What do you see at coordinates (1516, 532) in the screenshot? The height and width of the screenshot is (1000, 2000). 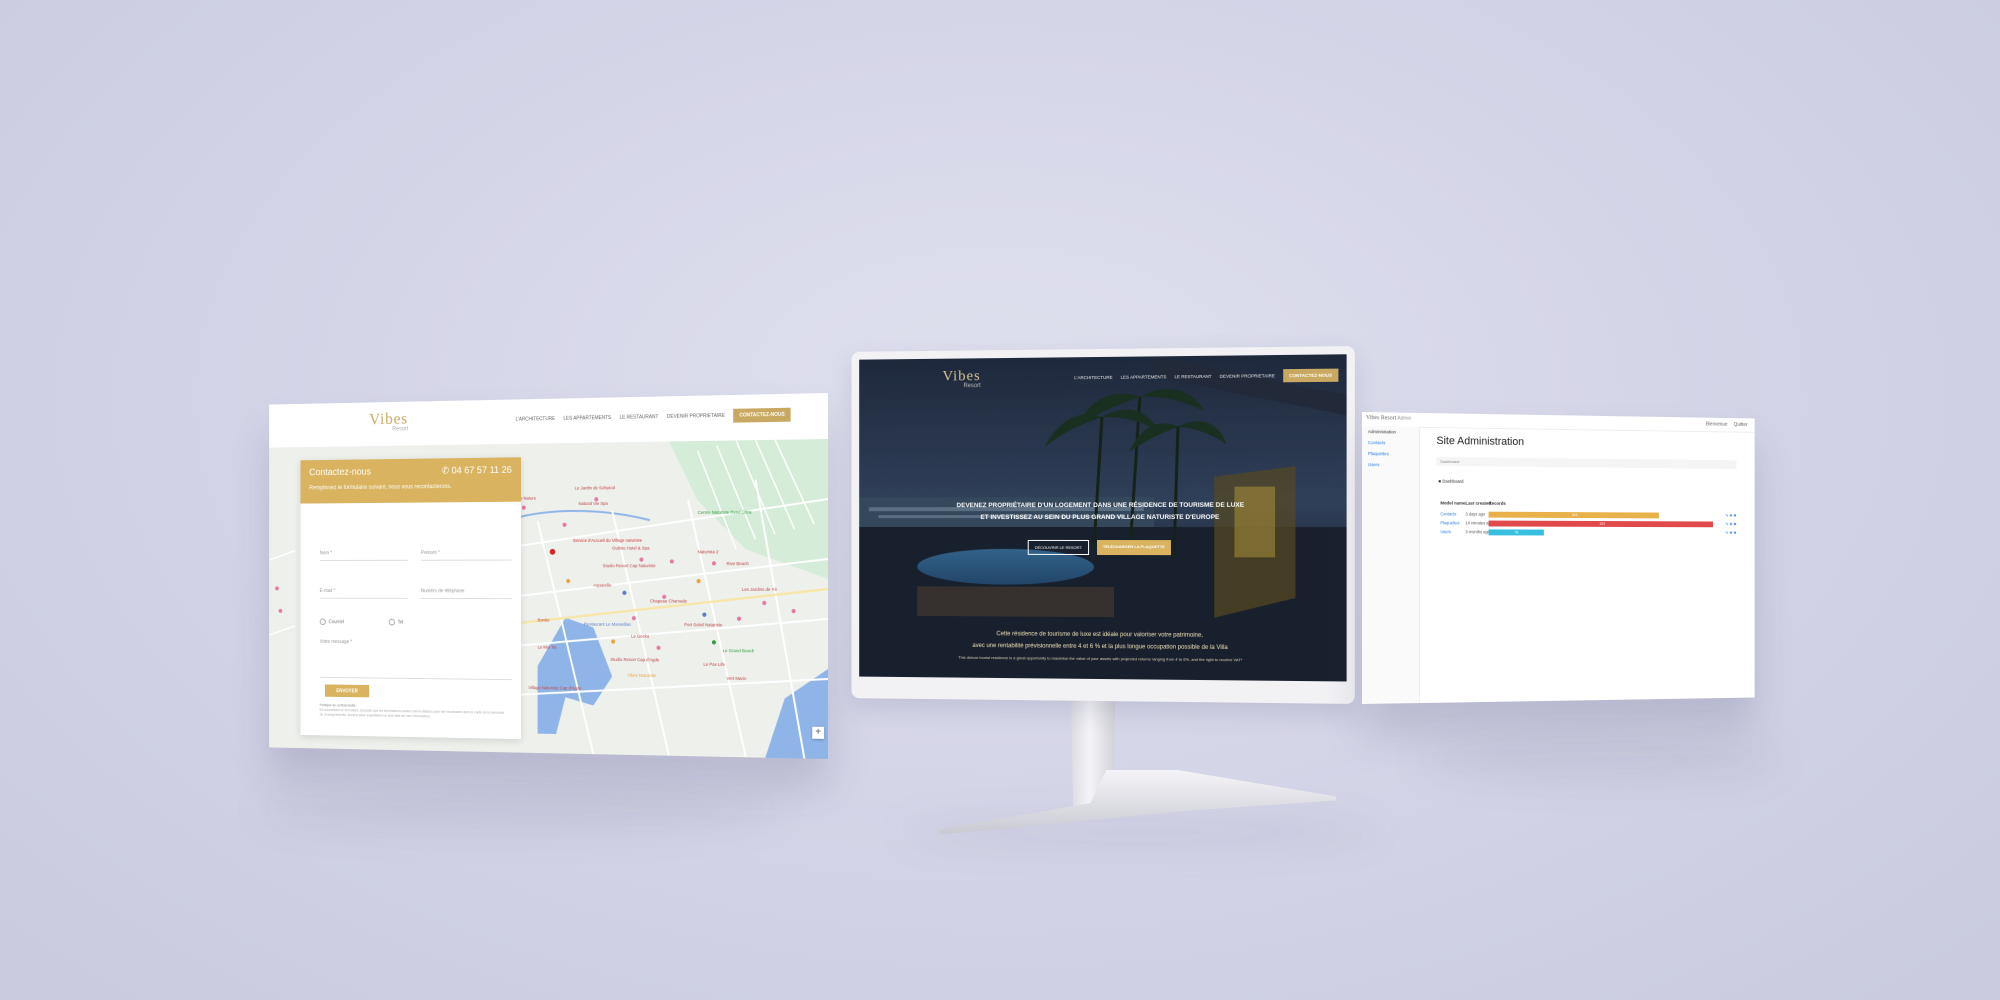 I see `records-bar: 78` at bounding box center [1516, 532].